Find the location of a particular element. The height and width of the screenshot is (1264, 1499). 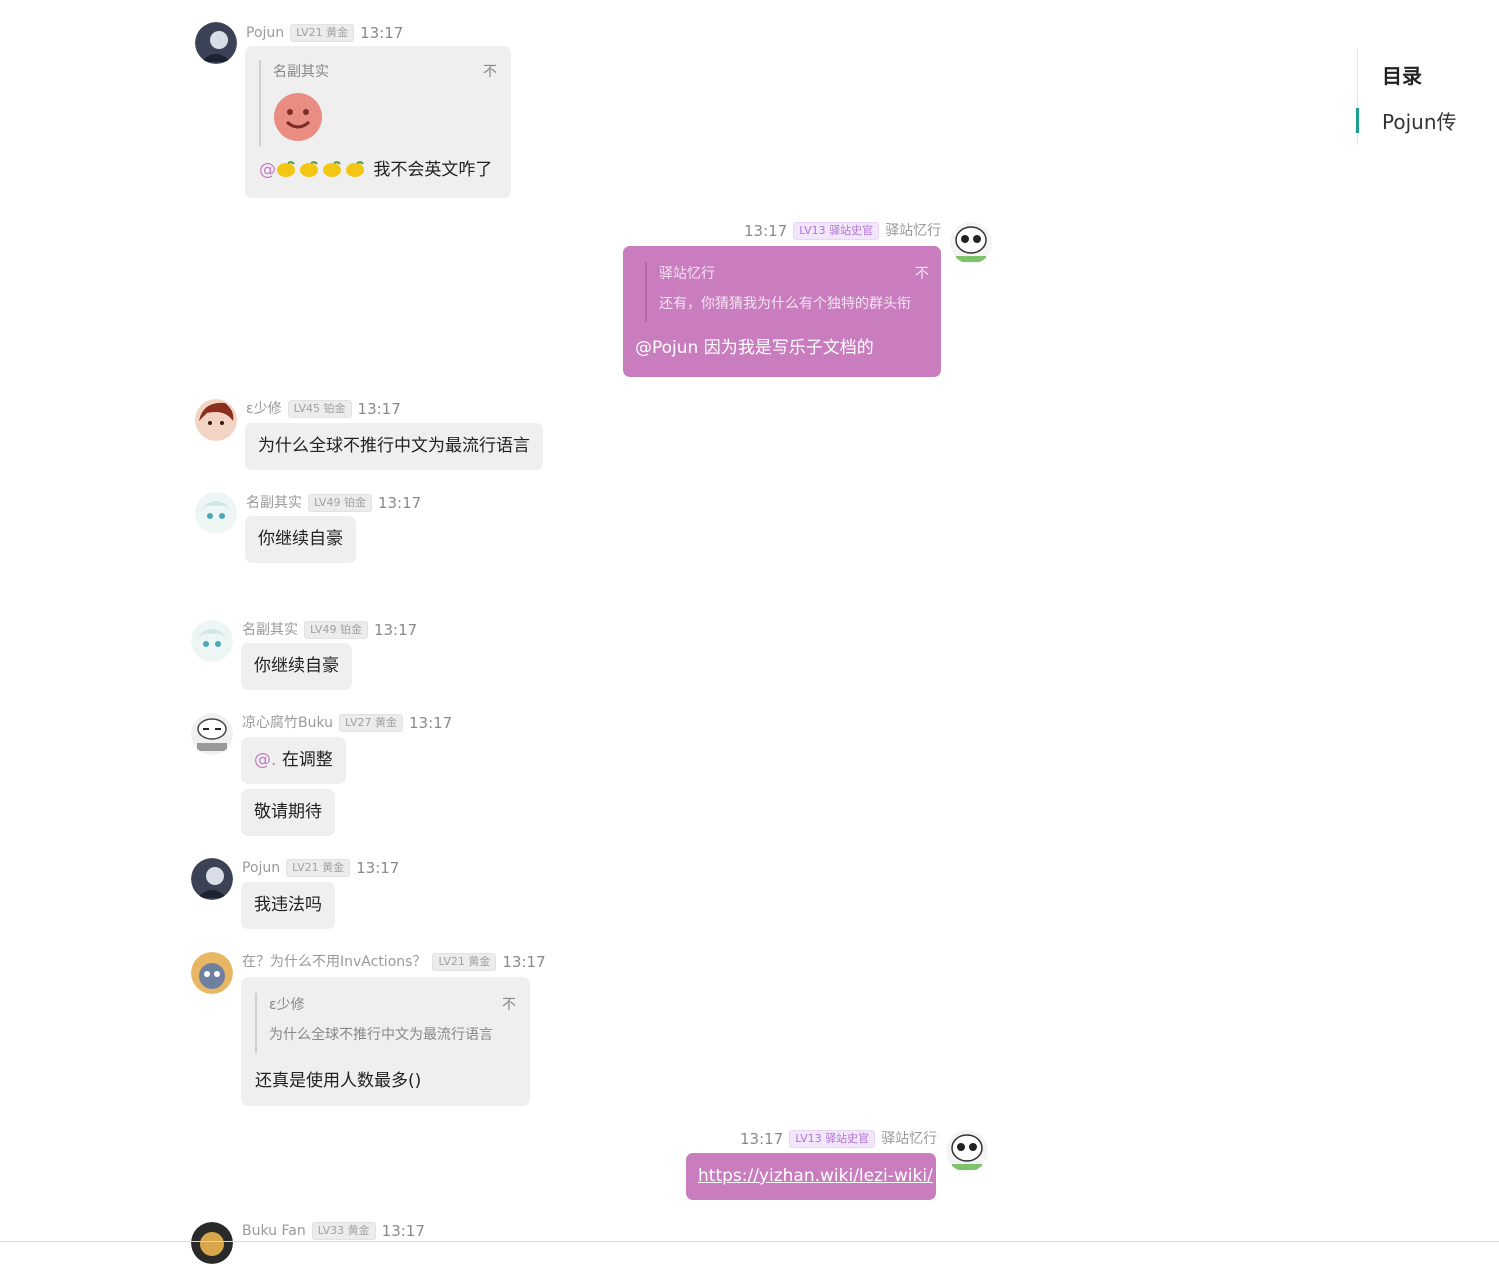

message-text: 我违法吗 is located at coordinates (288, 905).